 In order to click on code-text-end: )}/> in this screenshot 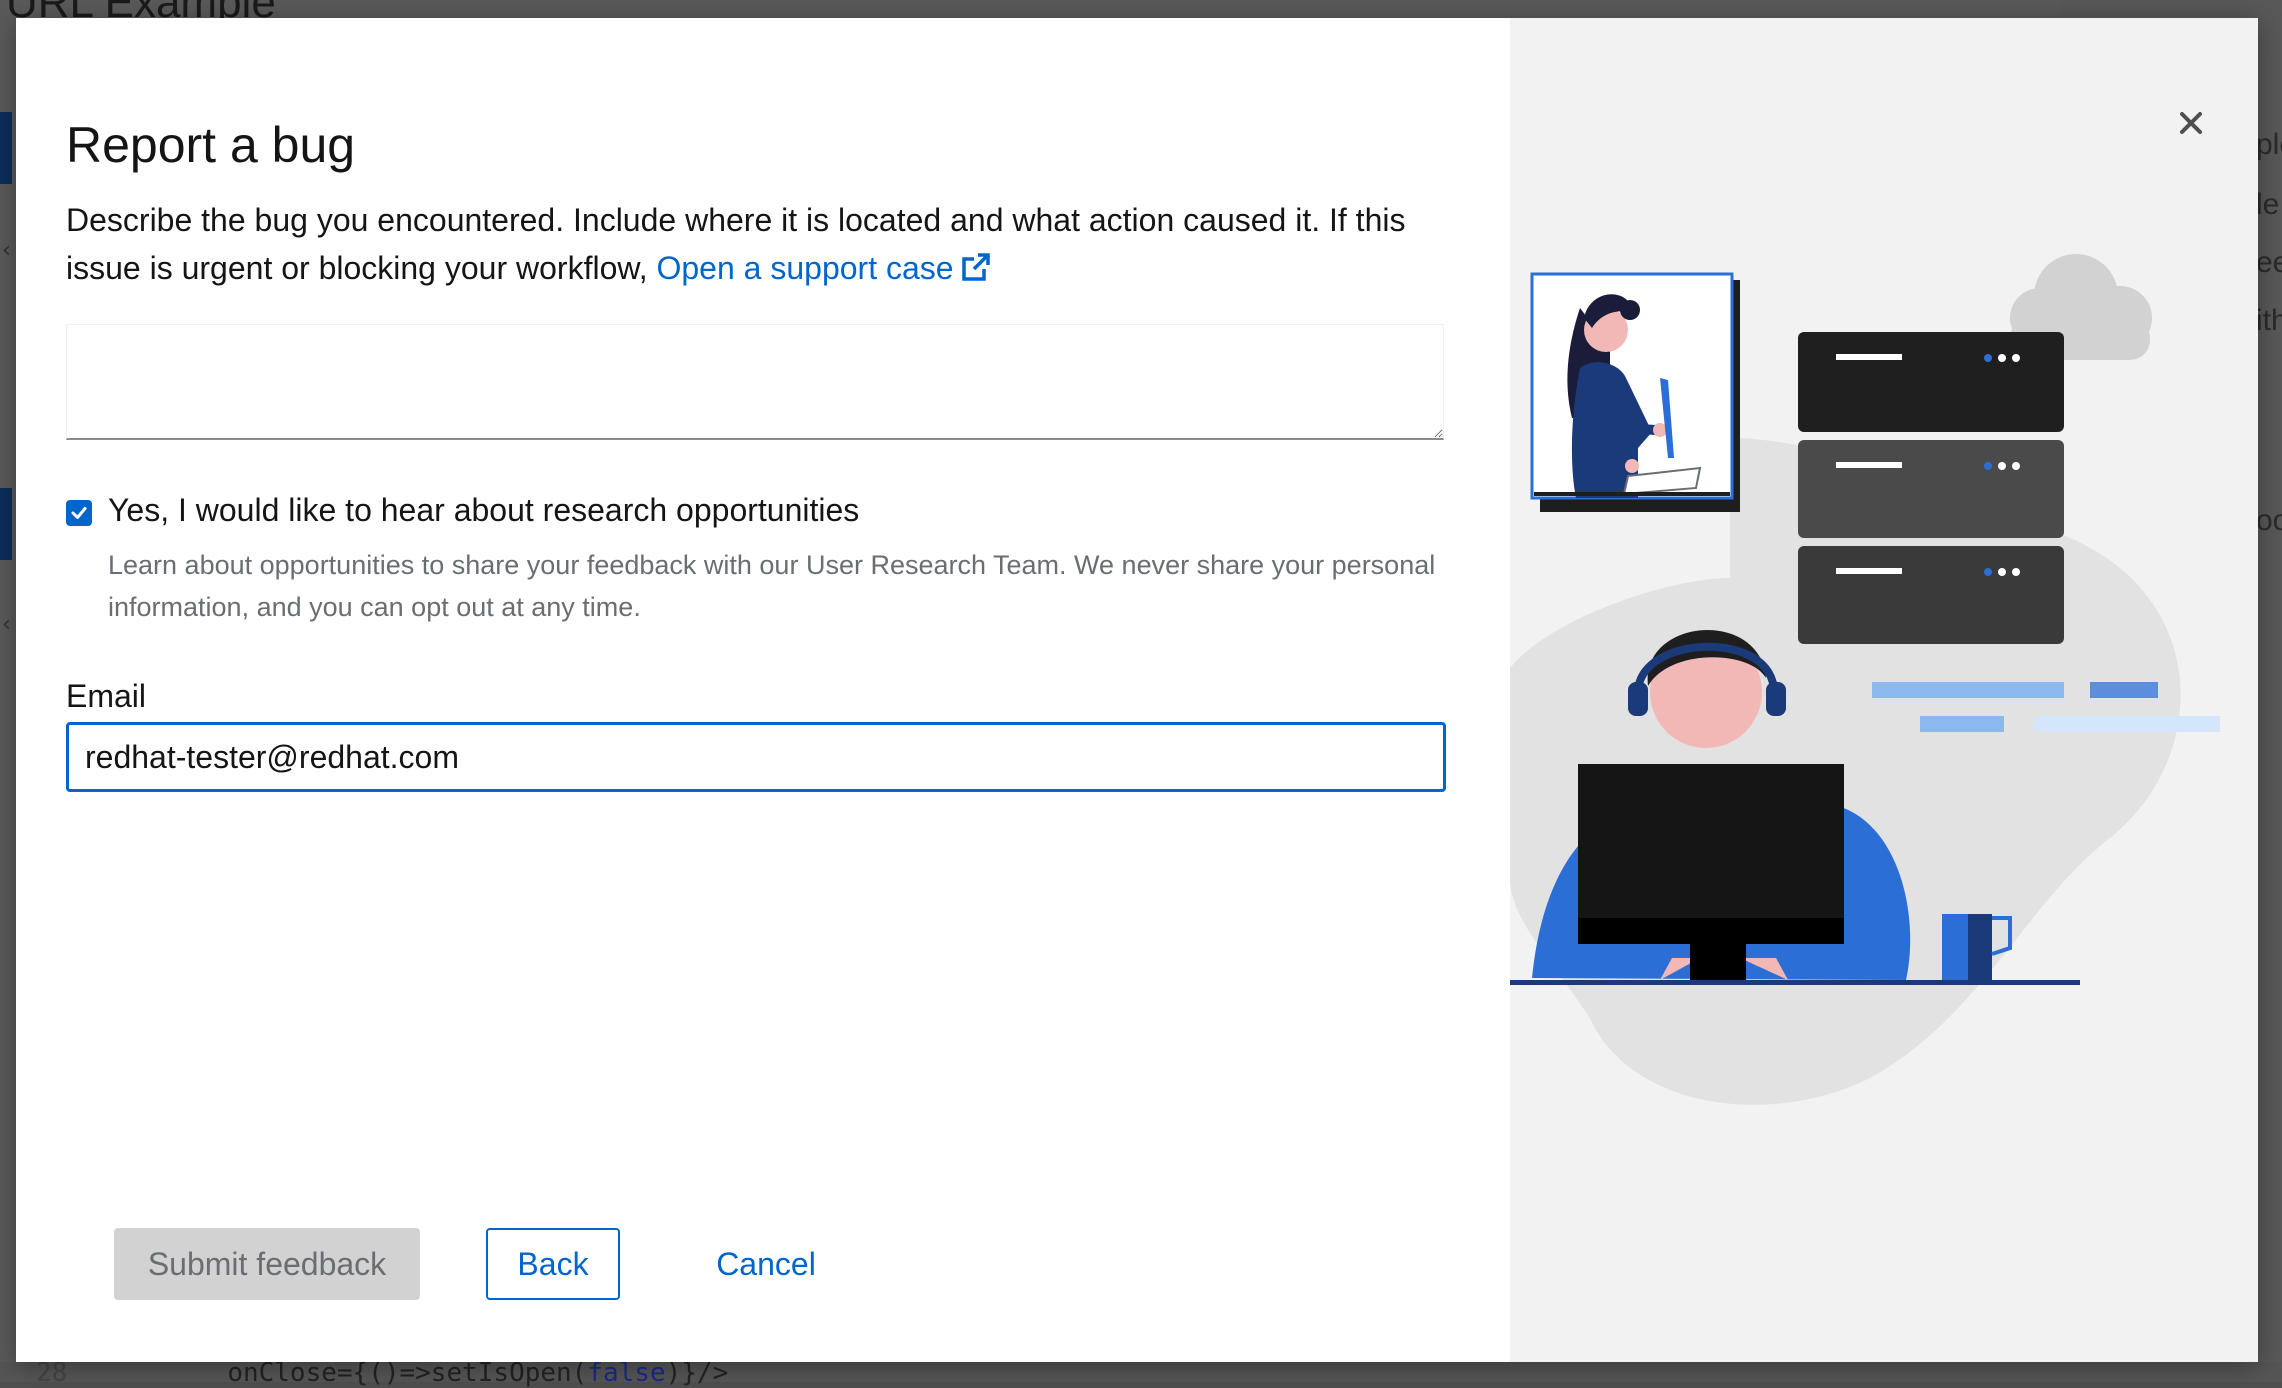, I will do `click(697, 1373)`.